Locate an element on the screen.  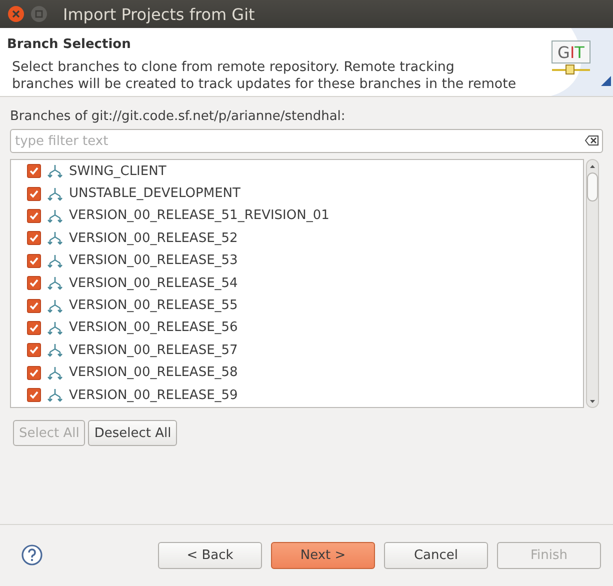
branch-name: VERSION_00_RELEASE_51_REVISION_01 is located at coordinates (199, 216).